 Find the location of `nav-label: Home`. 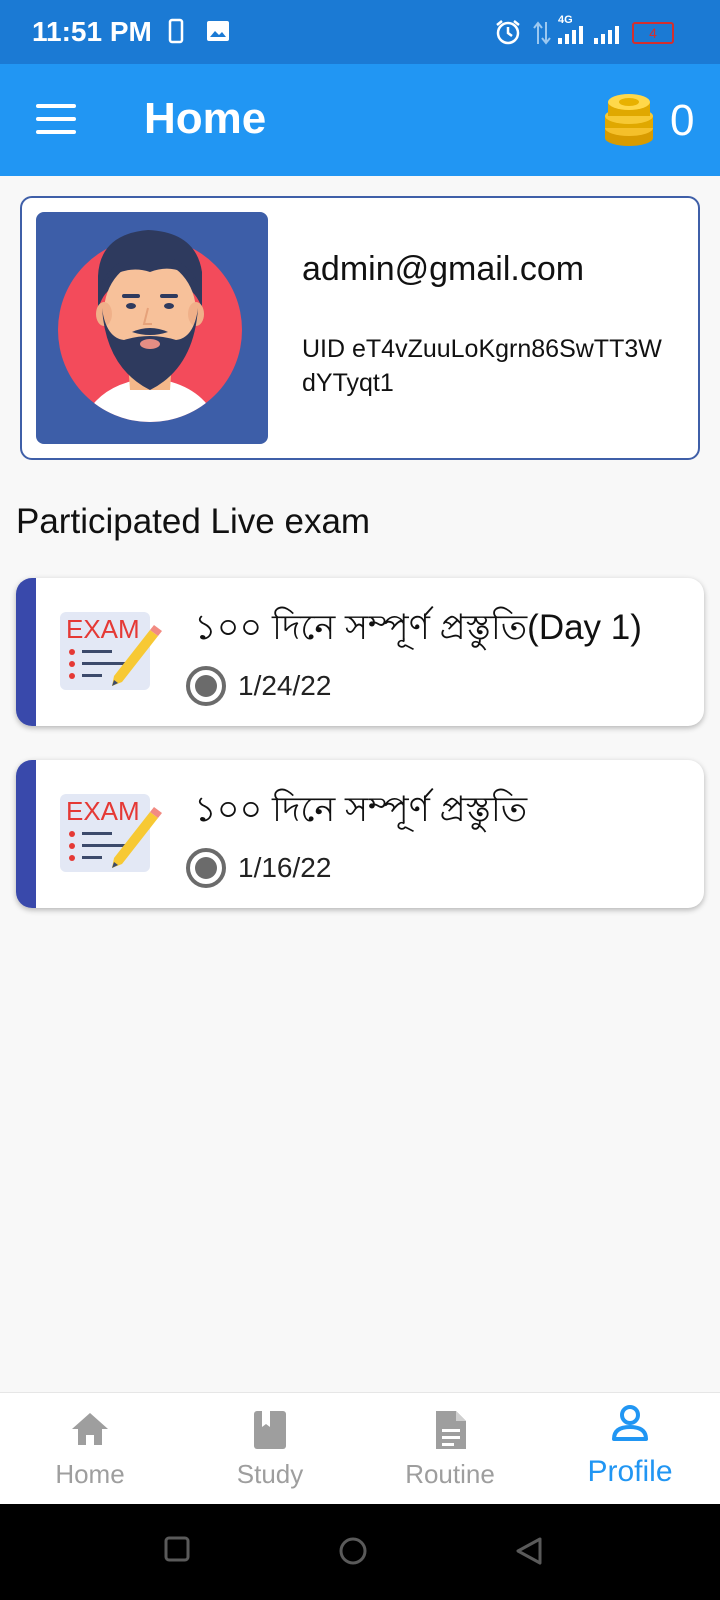

nav-label: Home is located at coordinates (90, 1474).